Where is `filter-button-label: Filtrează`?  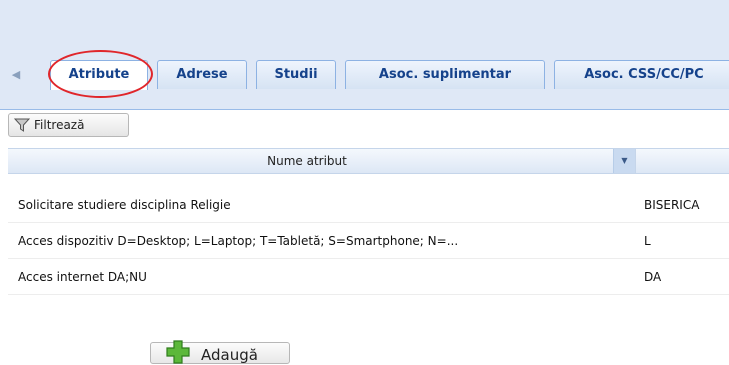 filter-button-label: Filtrează is located at coordinates (59, 125).